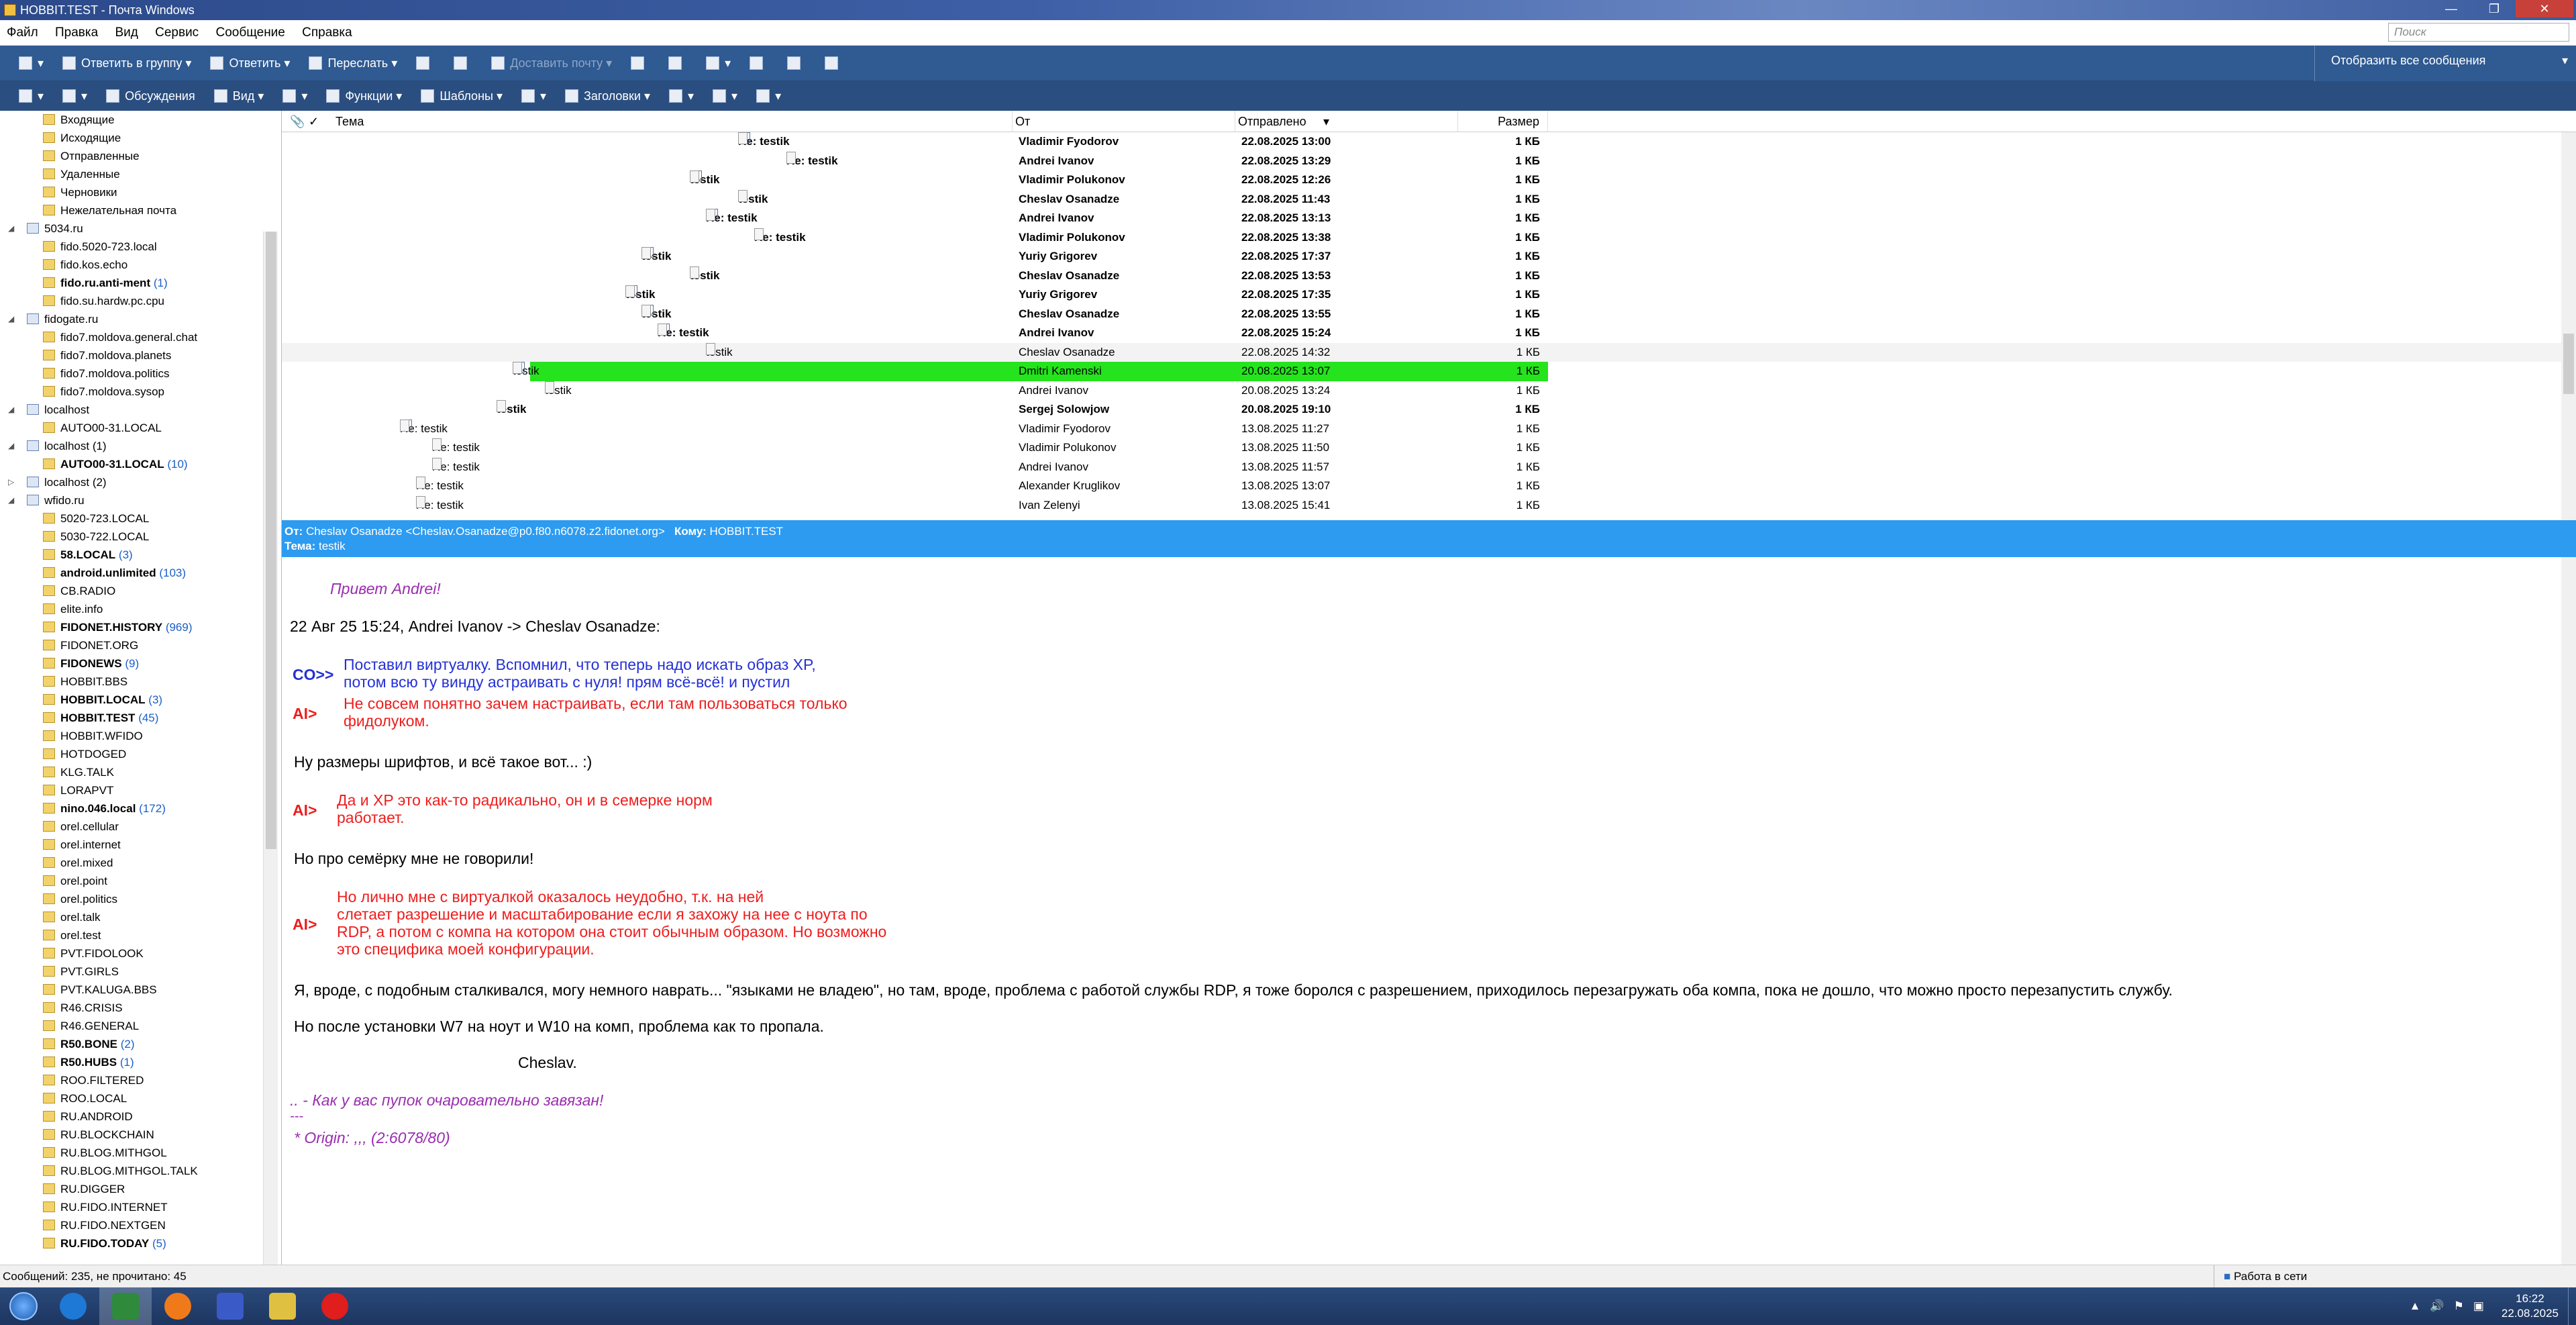 The width and height of the screenshot is (2576, 1325). Describe the element at coordinates (140, 446) in the screenshot. I see `folder-item: ◢ localhost (1)` at that location.